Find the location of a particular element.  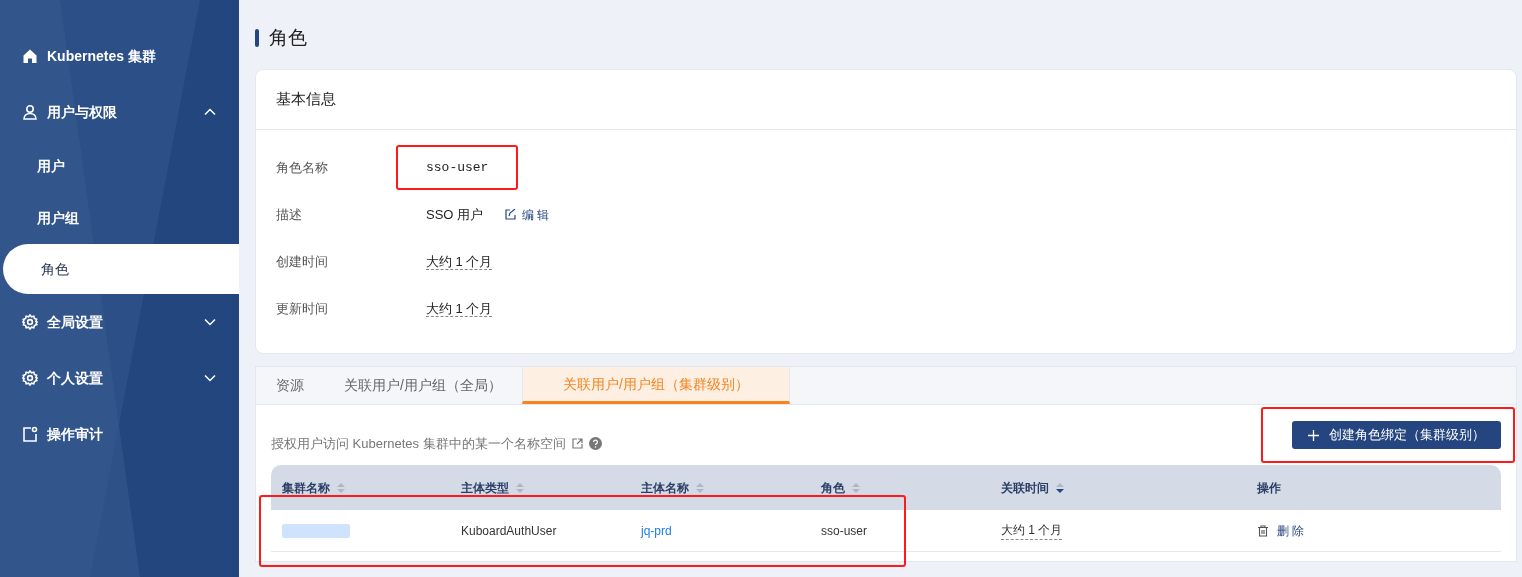

description-text: 授权用户访问 Kubernetes 集群中的某一个名称空间 is located at coordinates (418, 443).